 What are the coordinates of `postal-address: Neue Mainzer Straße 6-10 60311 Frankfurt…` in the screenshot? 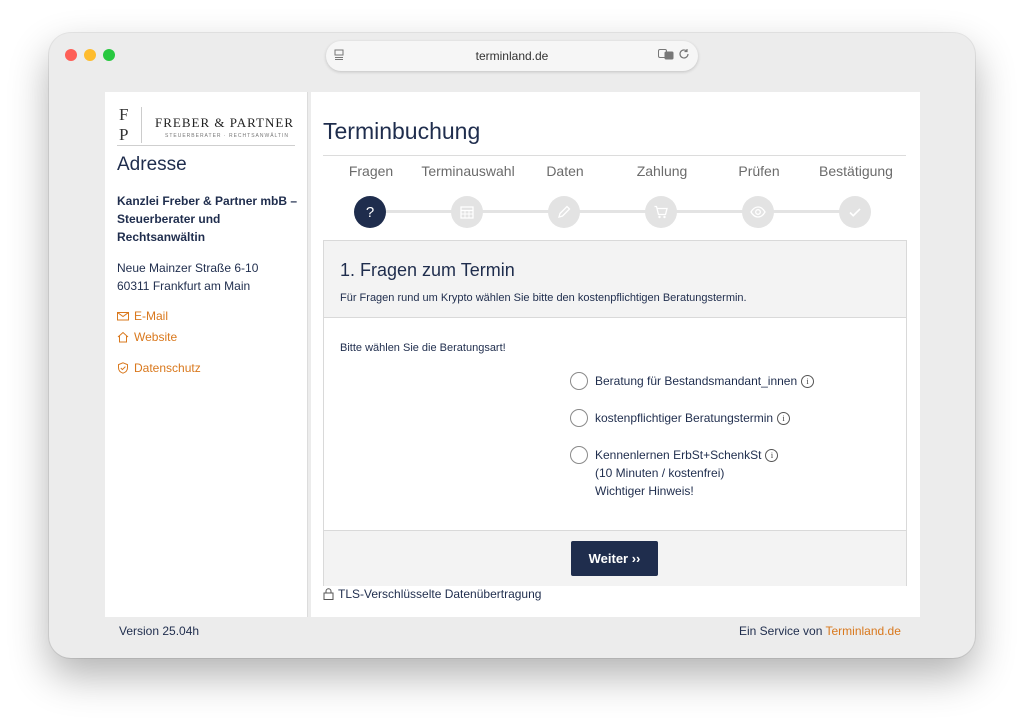 It's located at (187, 277).